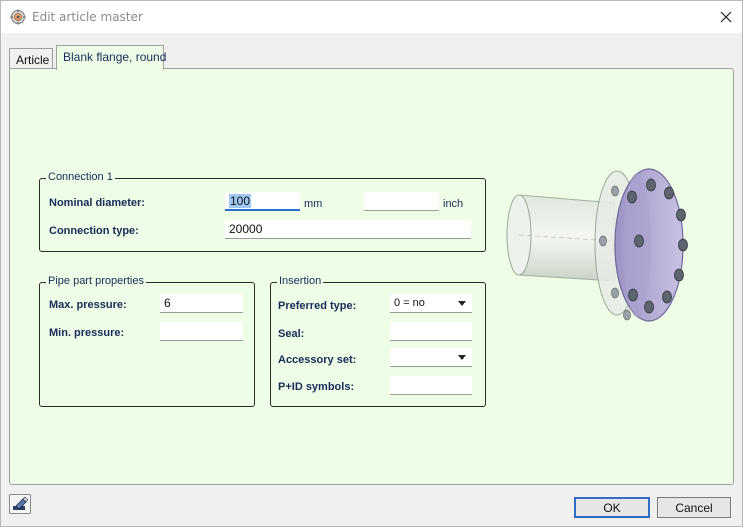 This screenshot has height=527, width=743. What do you see at coordinates (409, 303) in the screenshot?
I see `preferred-type-value: 0 = no` at bounding box center [409, 303].